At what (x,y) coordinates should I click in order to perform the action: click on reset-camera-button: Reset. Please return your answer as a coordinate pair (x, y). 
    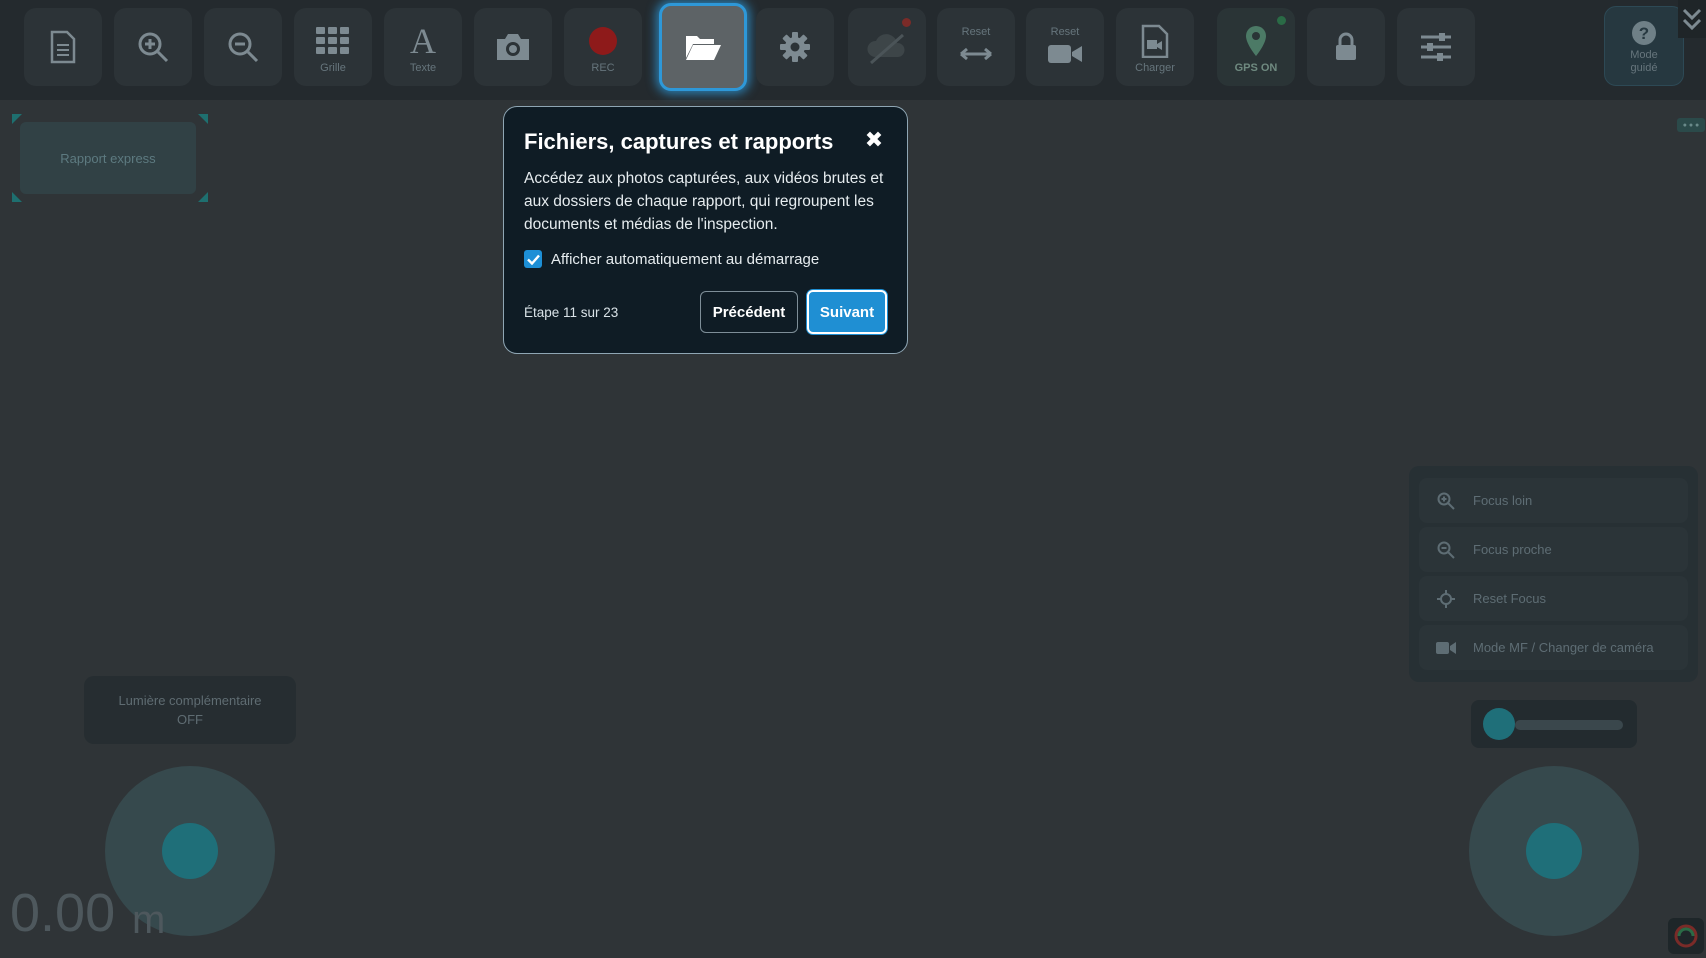
    Looking at the image, I should click on (1065, 47).